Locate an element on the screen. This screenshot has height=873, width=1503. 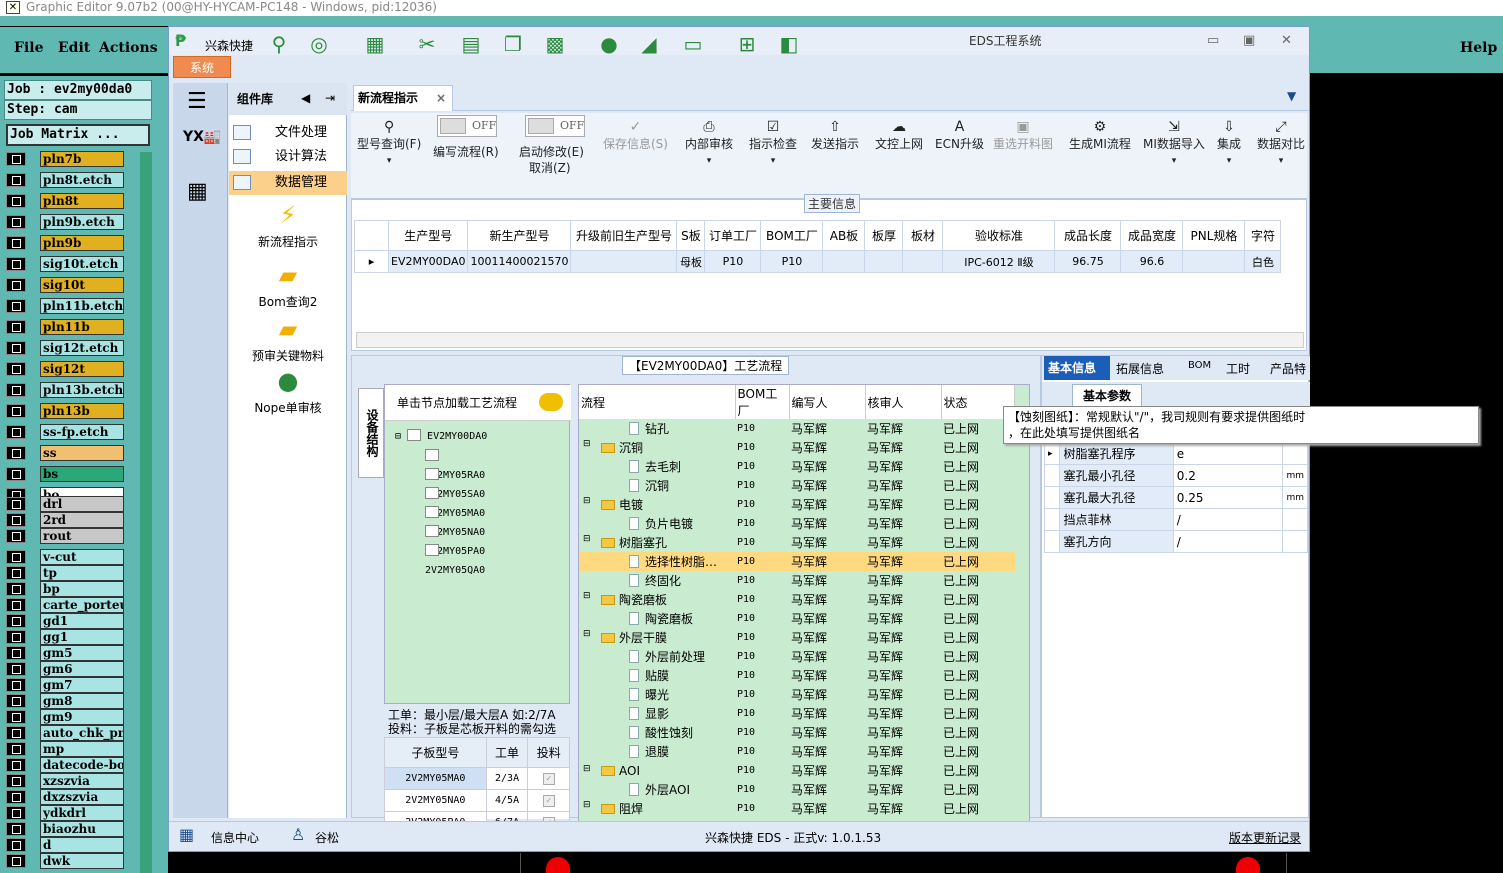
check-button: ☑ 指示检查 ▾ is located at coordinates (773, 142).